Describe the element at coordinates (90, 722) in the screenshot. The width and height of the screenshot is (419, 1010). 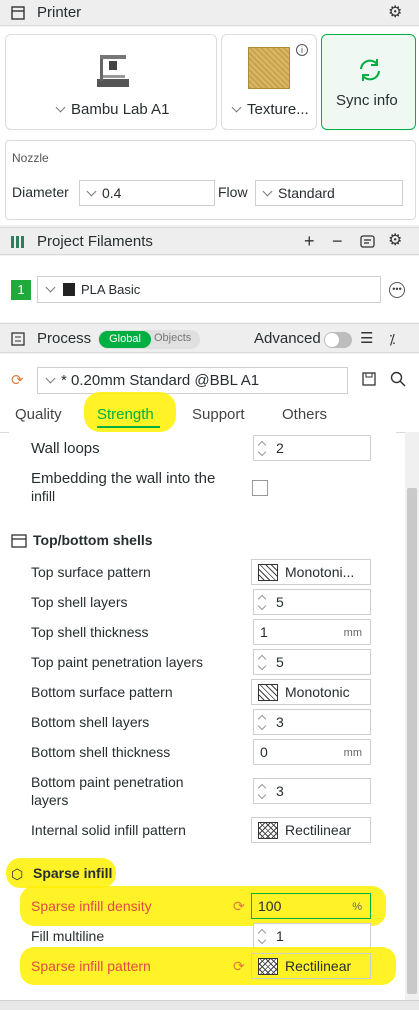
I see `bottom-shell-layers-label: Bottom shell layers` at that location.